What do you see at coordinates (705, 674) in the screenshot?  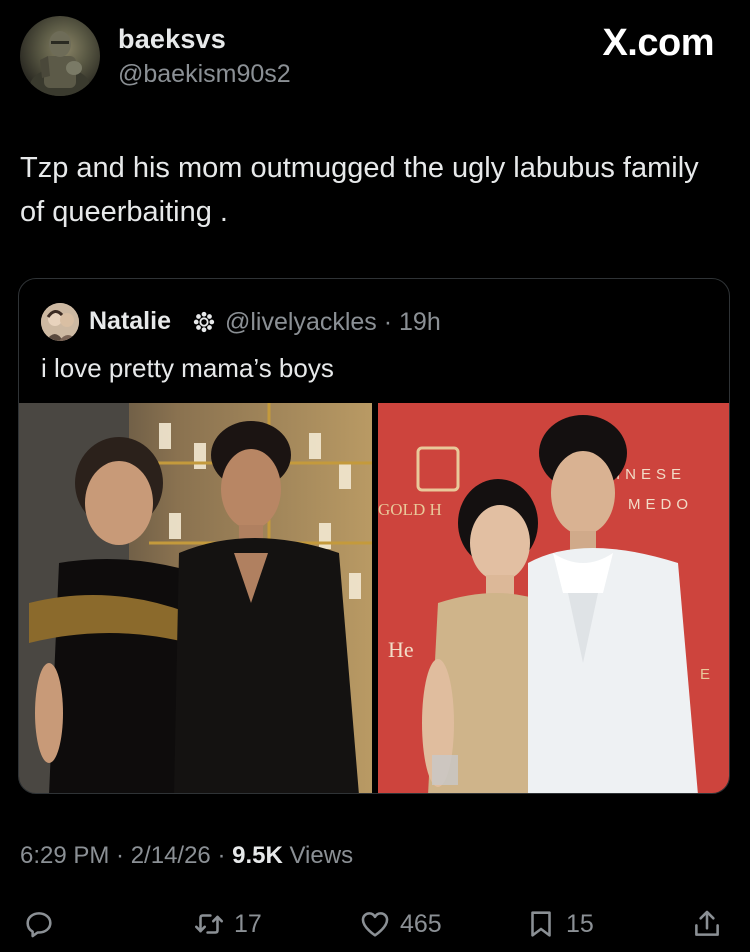 I see `backdrop-text-e: E` at bounding box center [705, 674].